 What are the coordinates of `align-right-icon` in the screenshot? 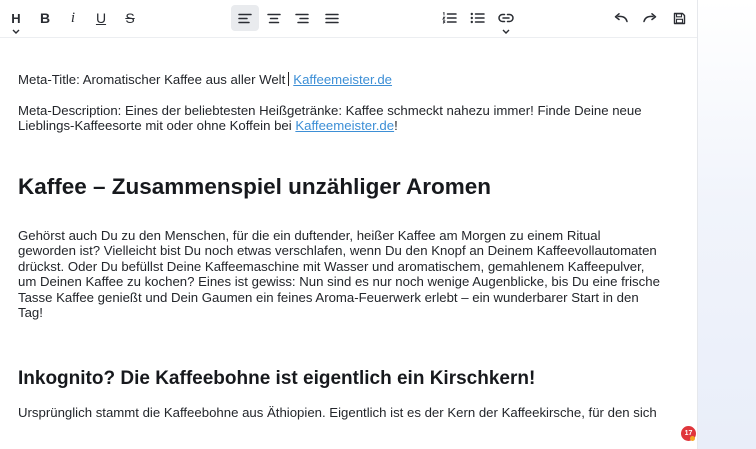 It's located at (302, 18).